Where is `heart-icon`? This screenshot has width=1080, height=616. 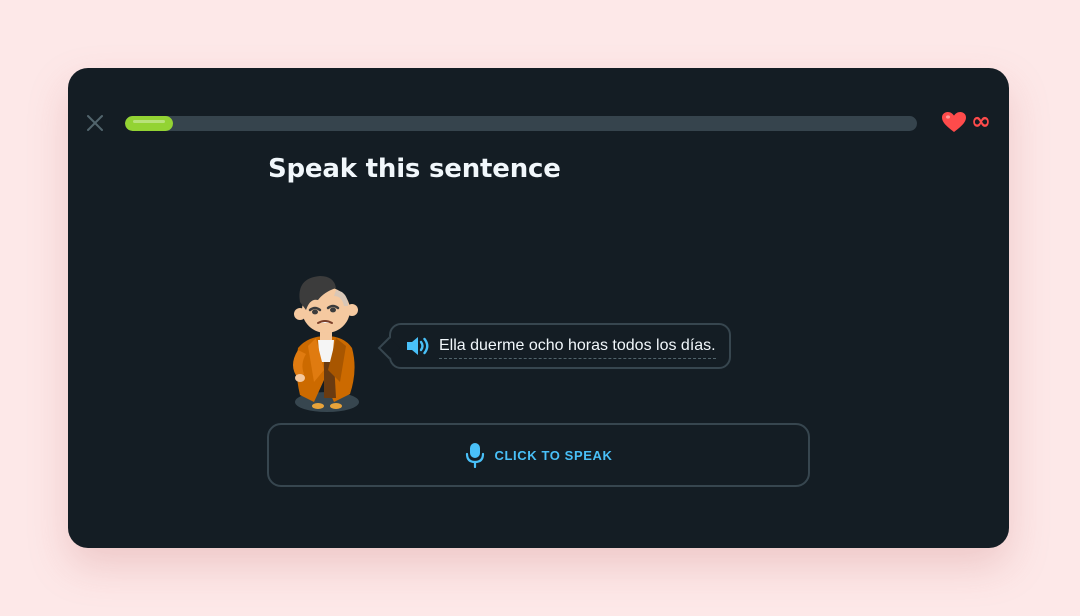 heart-icon is located at coordinates (954, 122).